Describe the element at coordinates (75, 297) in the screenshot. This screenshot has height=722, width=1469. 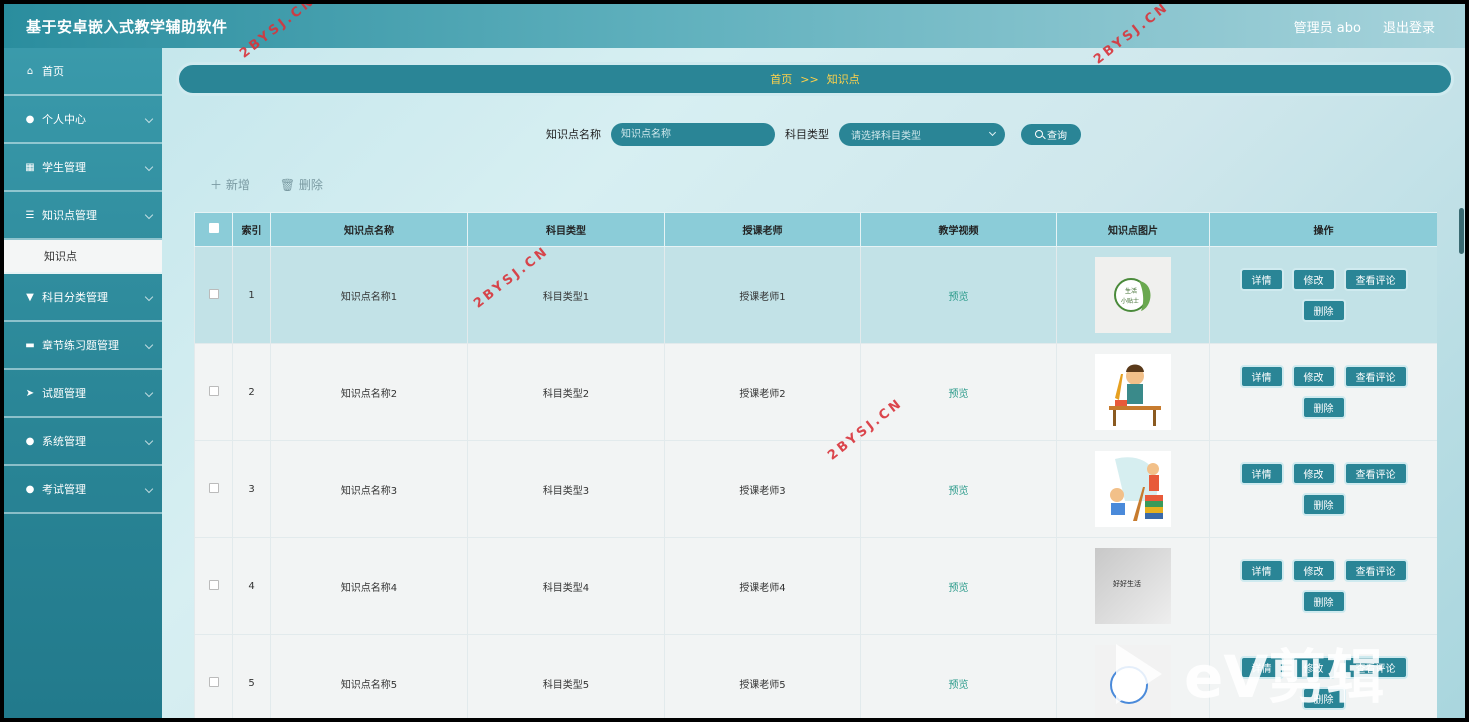
I see `sidebar-item-label: 科目分类管理` at that location.